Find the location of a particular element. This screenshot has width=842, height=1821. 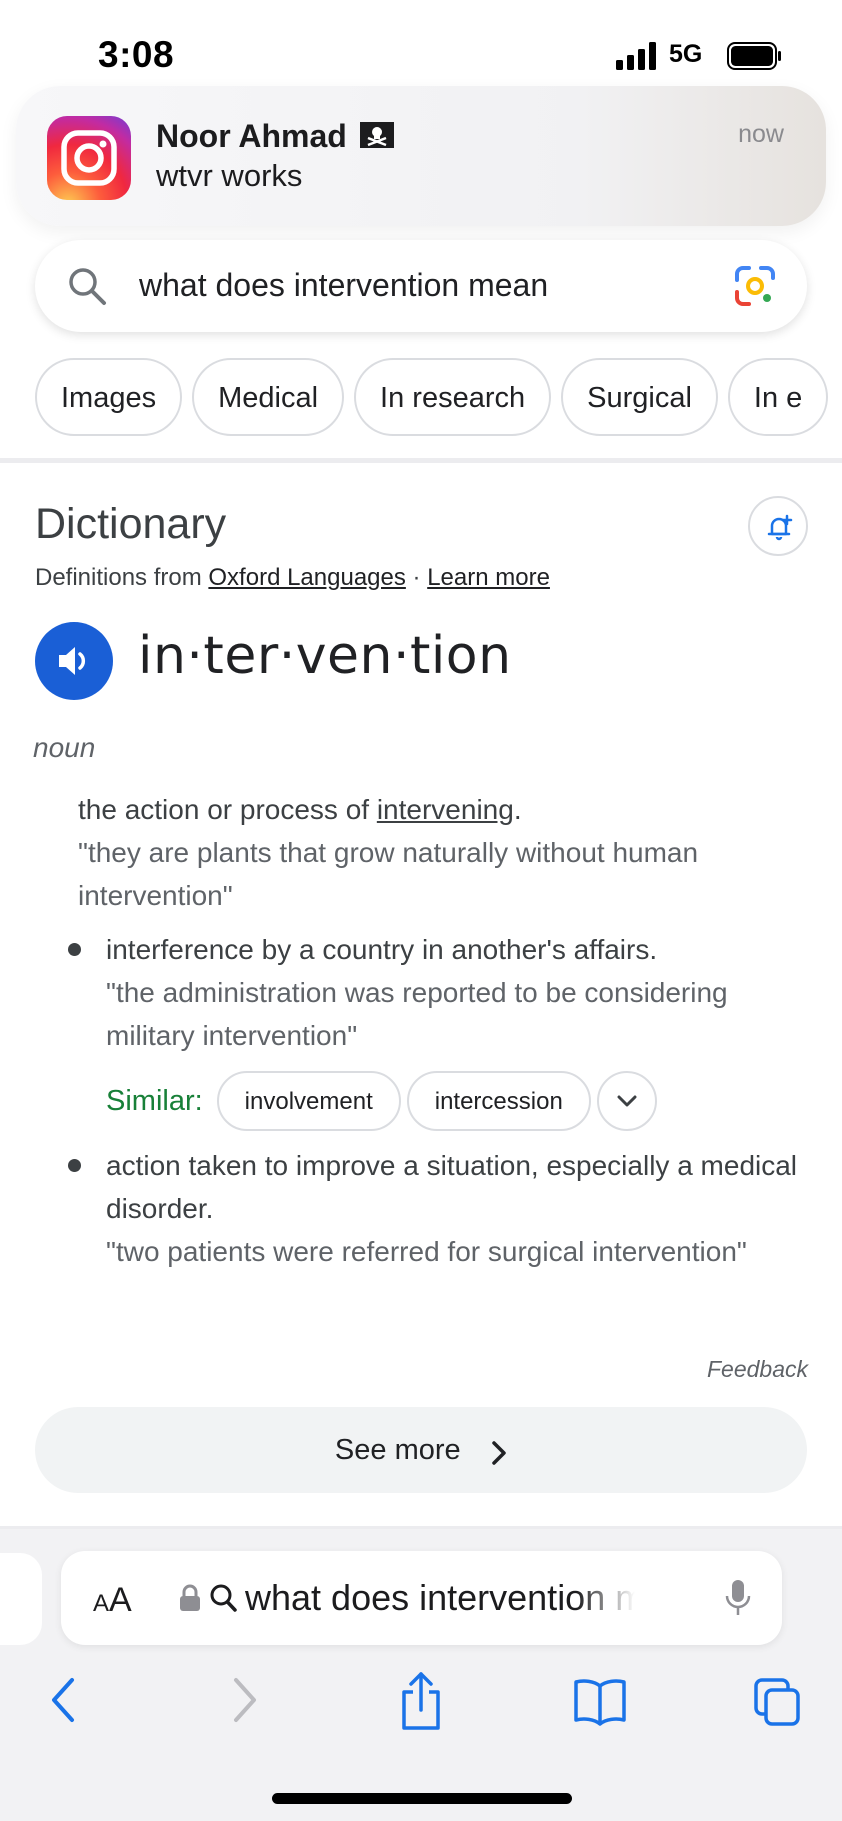

similar-words: Similar: involvement intercession is located at coordinates (381, 1101).